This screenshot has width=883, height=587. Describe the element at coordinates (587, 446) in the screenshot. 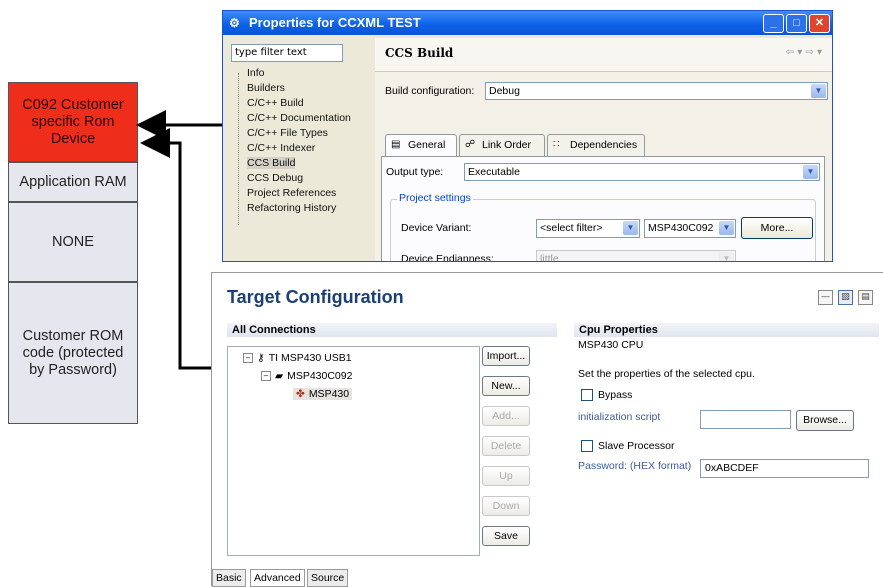

I see `slave-processor-checkbox` at that location.